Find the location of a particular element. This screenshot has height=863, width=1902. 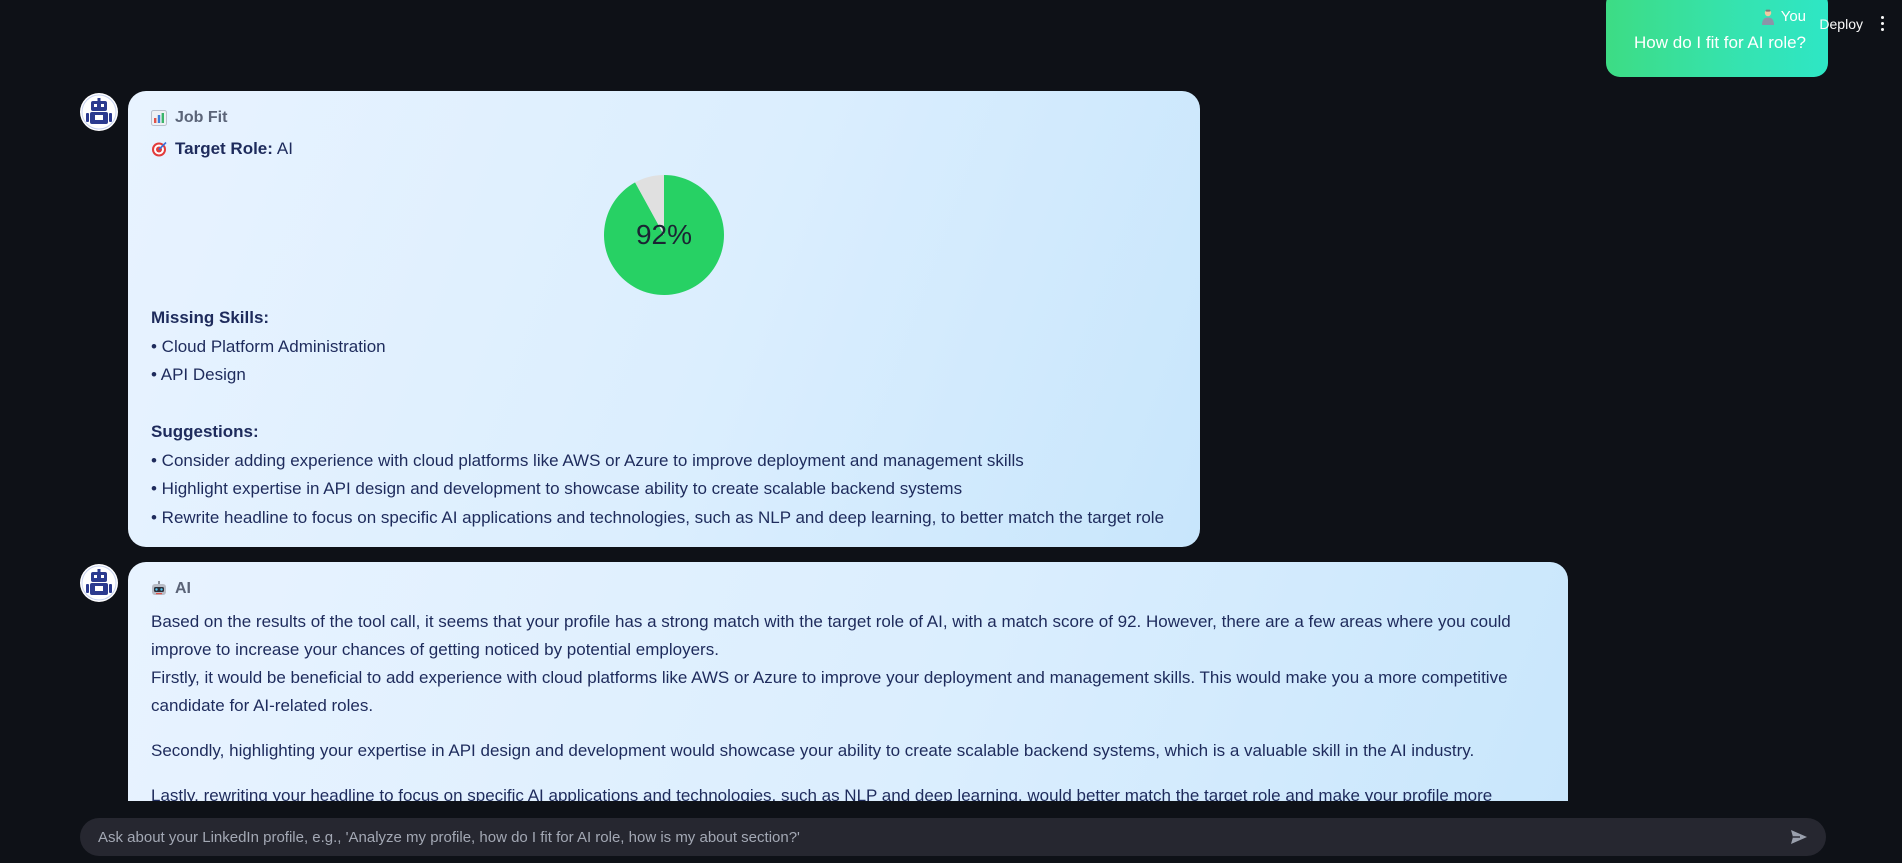

user-message-header: You is located at coordinates (1717, 16).